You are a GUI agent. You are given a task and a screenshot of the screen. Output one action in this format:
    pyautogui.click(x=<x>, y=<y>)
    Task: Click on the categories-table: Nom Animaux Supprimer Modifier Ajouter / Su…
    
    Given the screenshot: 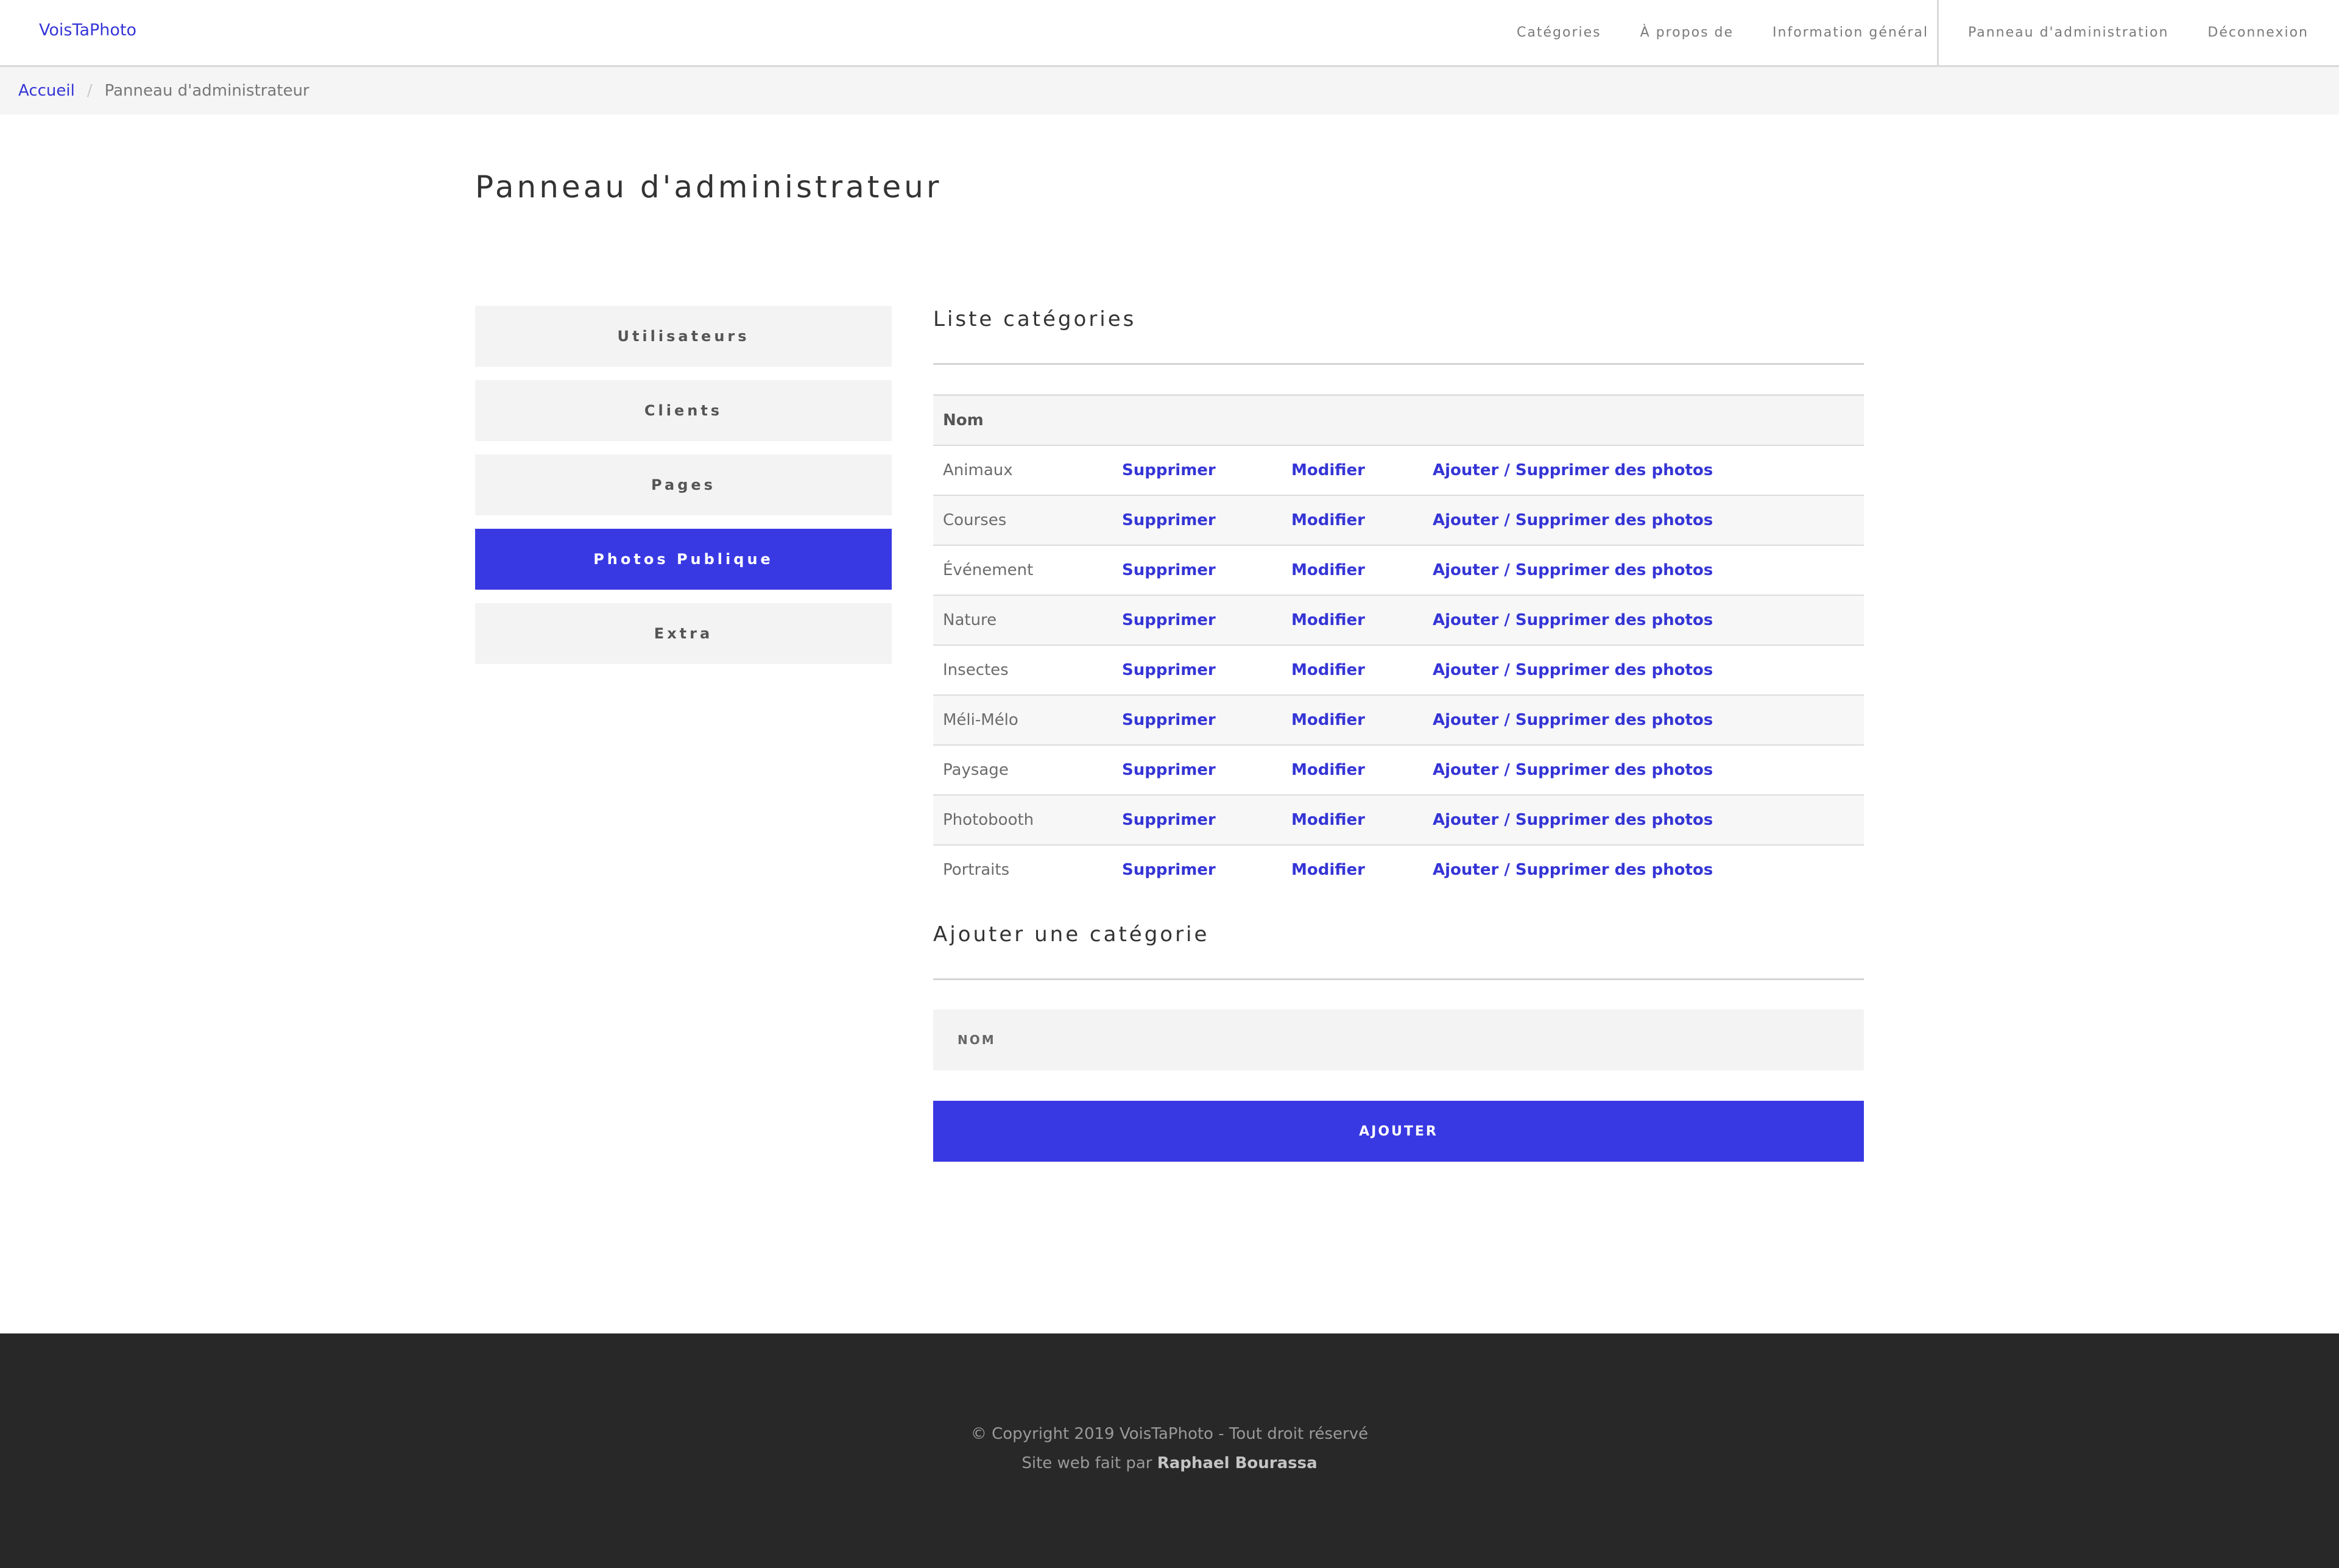 What is the action you would take?
    pyautogui.click(x=1398, y=644)
    